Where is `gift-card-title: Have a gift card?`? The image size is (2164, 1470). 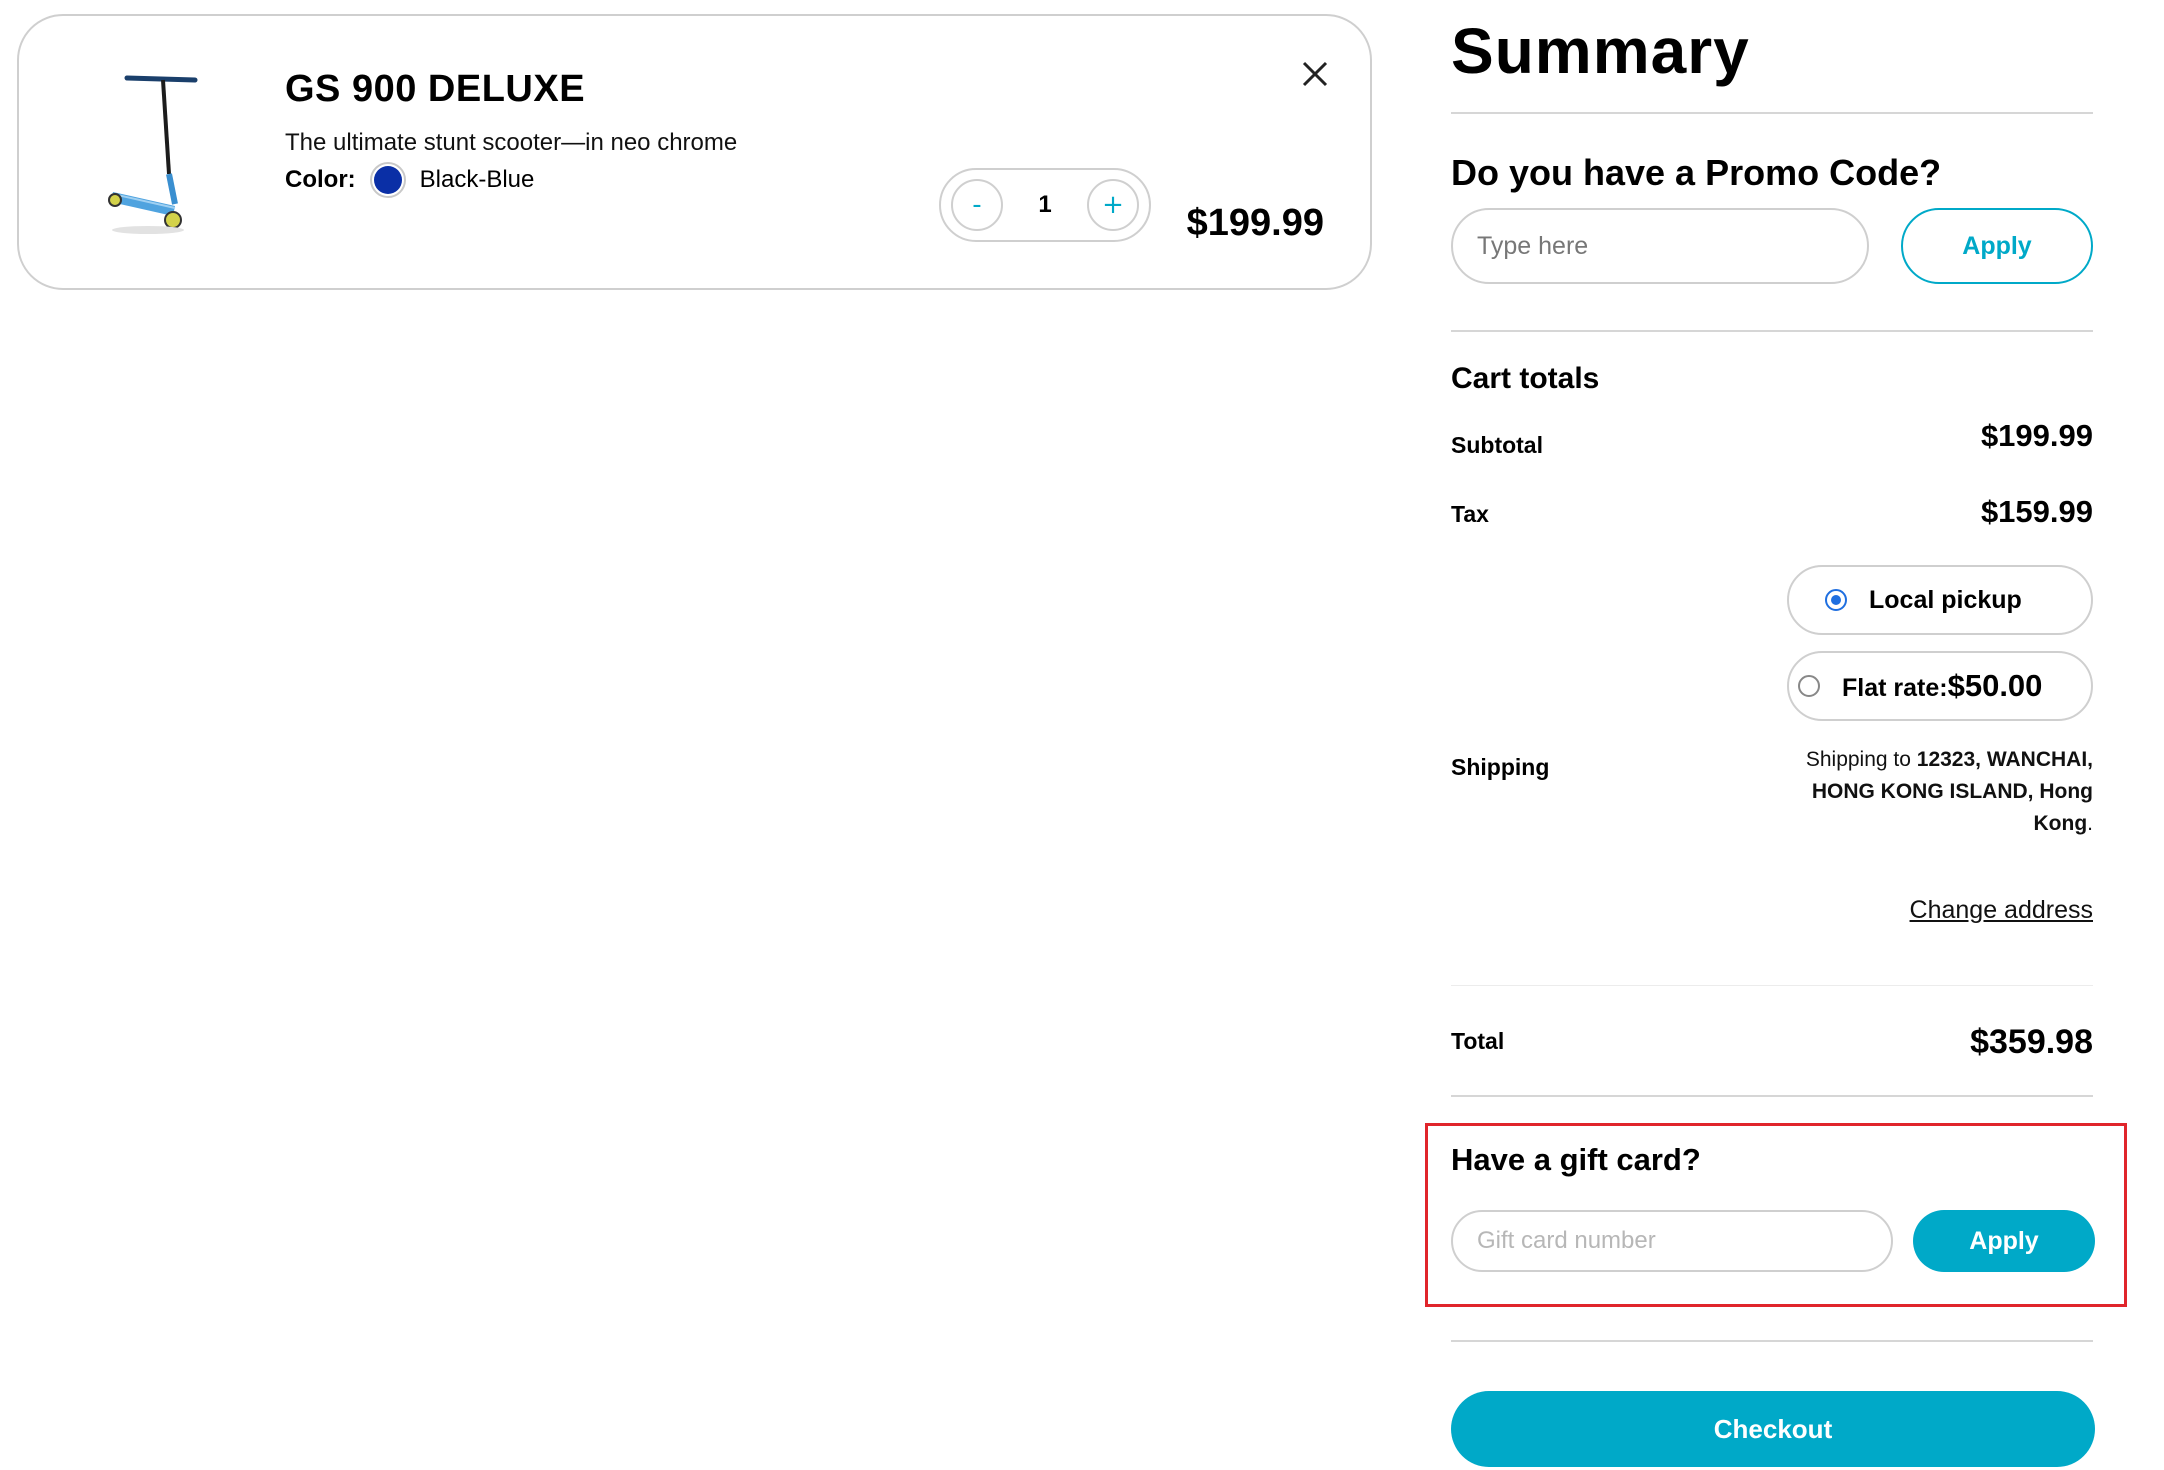
gift-card-title: Have a gift card? is located at coordinates (1576, 1159).